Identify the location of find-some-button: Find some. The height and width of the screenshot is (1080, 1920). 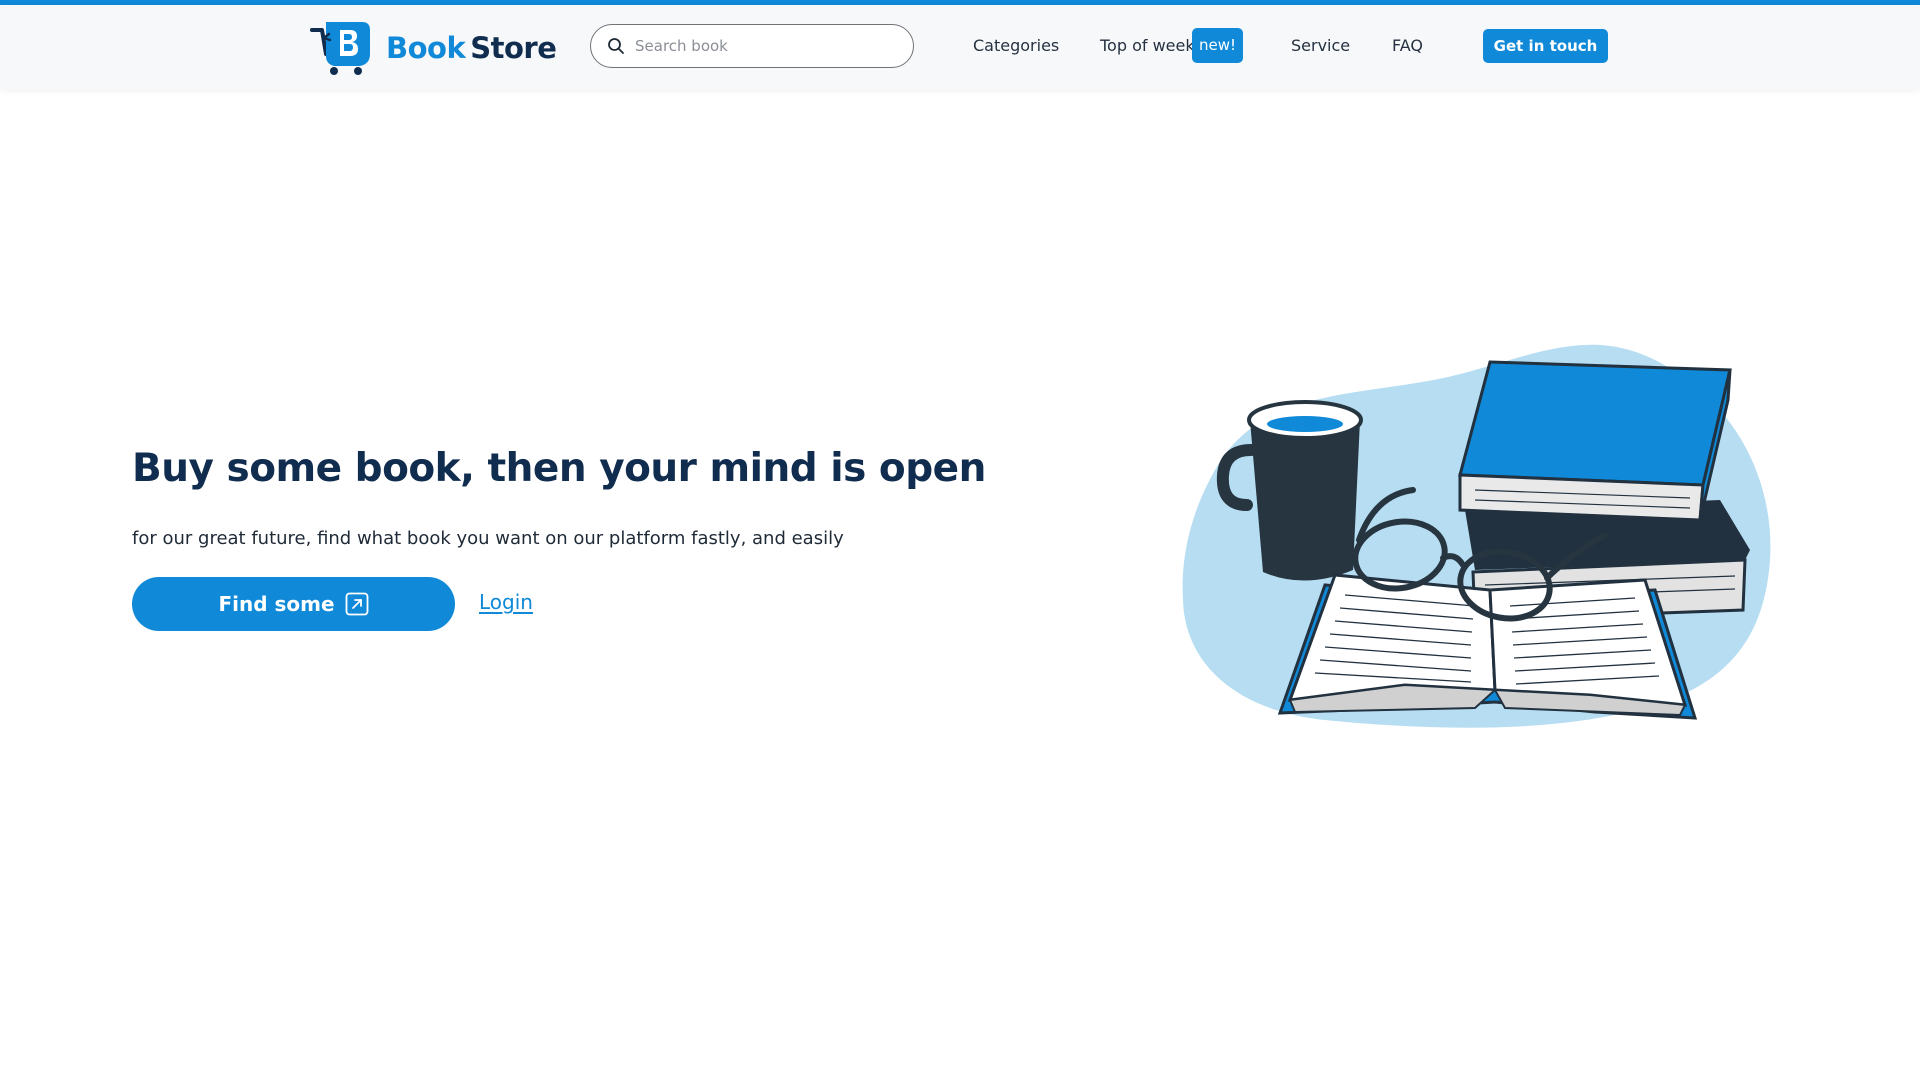
(293, 604).